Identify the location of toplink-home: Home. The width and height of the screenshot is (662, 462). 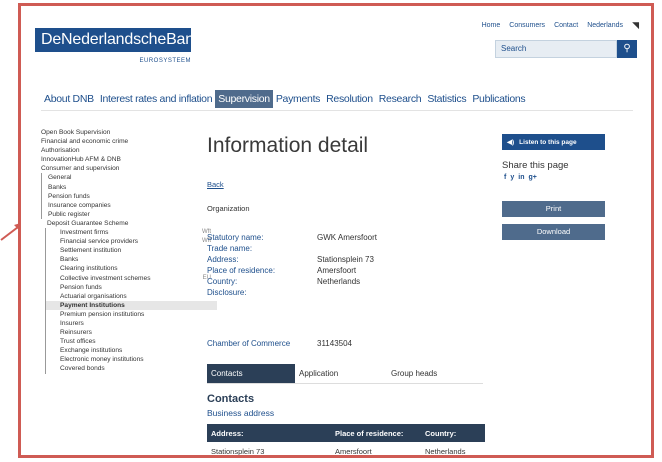
(491, 25).